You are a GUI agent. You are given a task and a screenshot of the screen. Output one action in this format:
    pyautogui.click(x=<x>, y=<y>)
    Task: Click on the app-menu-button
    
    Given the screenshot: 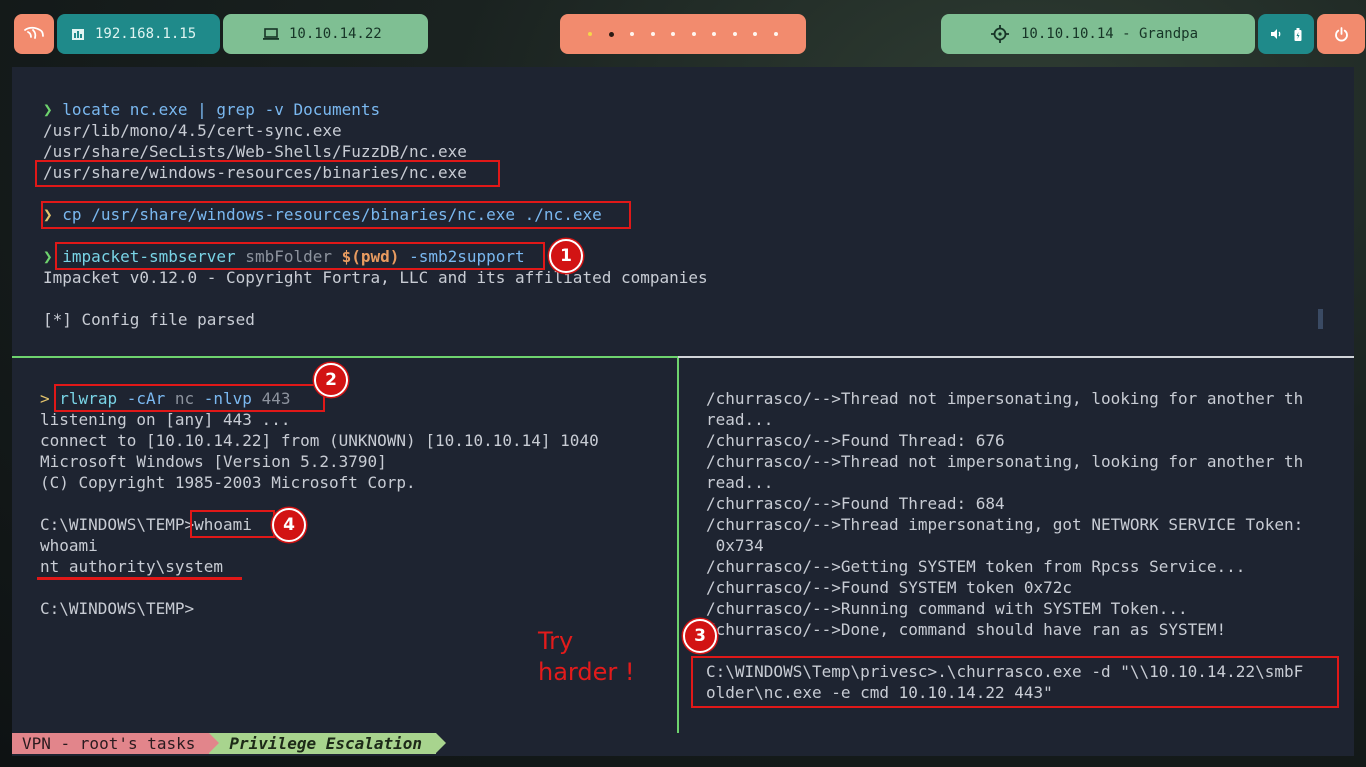 What is the action you would take?
    pyautogui.click(x=34, y=34)
    